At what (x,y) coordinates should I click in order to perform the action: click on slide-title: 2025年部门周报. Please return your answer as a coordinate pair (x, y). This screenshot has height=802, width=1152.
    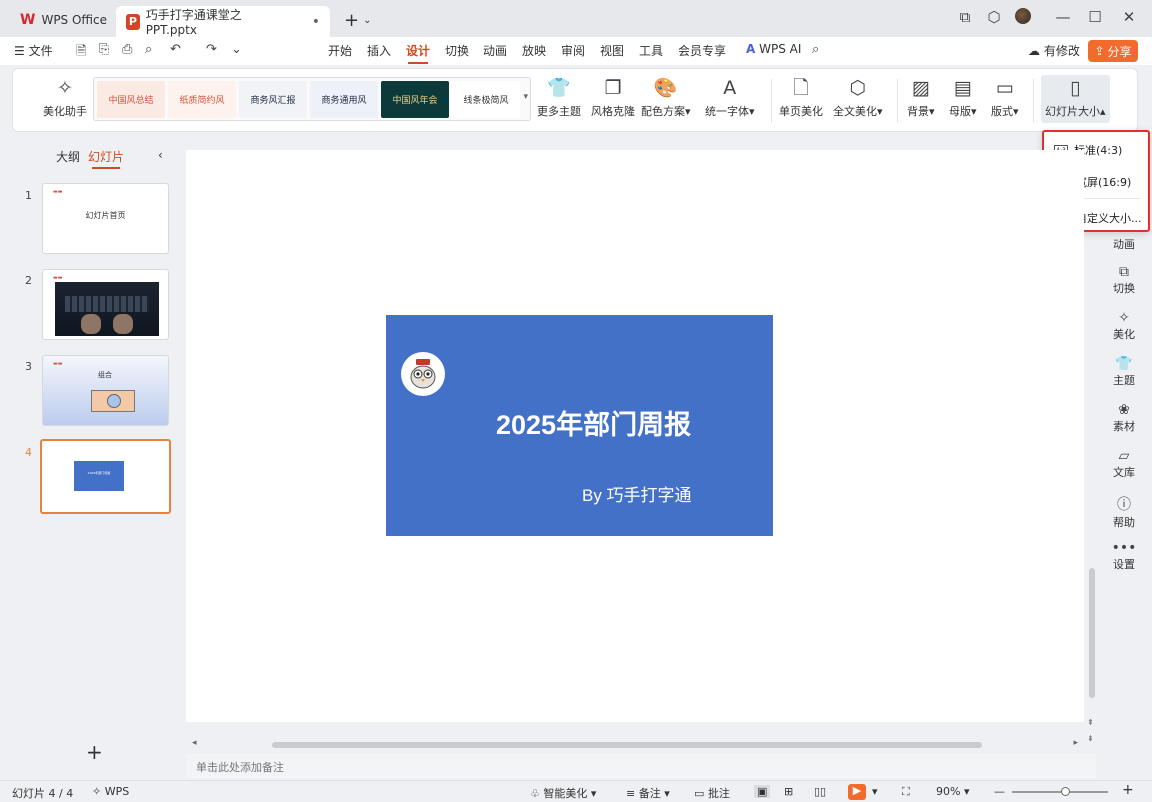
    Looking at the image, I should click on (593, 422).